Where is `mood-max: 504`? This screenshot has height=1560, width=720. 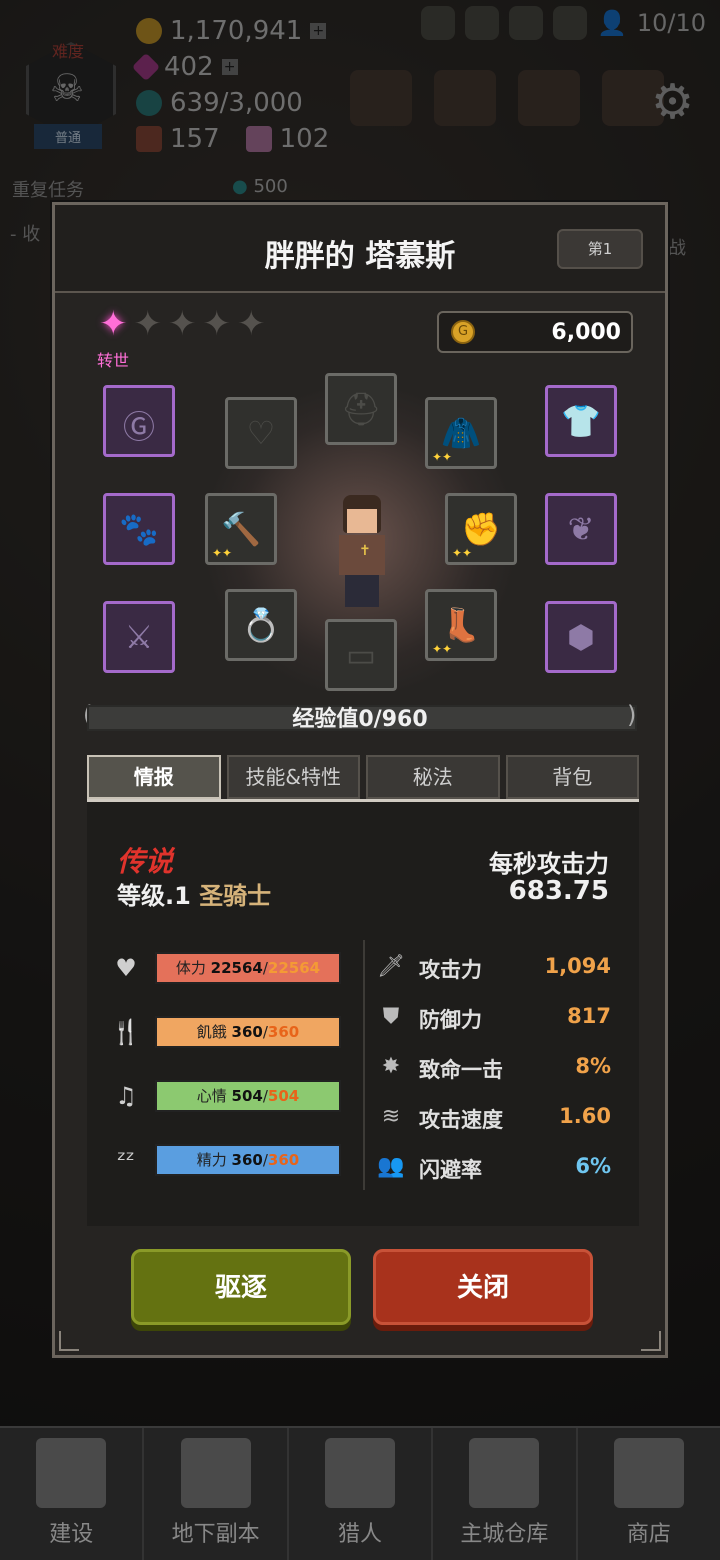 mood-max: 504 is located at coordinates (283, 1096).